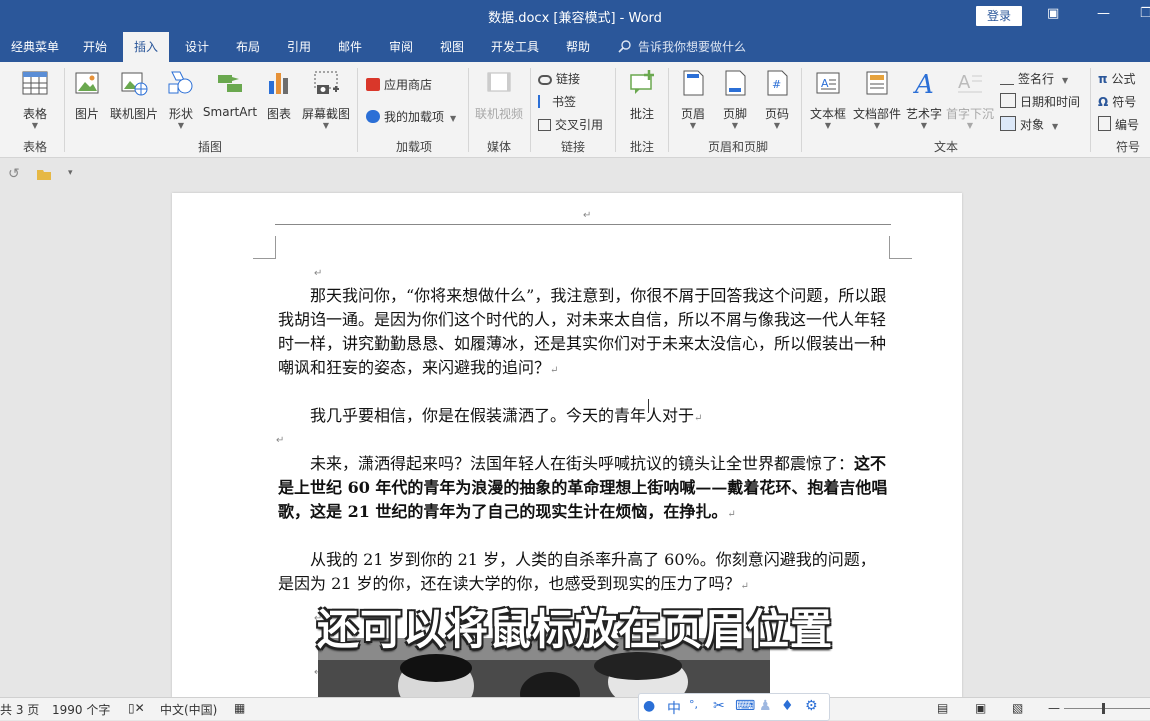 The width and height of the screenshot is (1150, 721). What do you see at coordinates (401, 47) in the screenshot?
I see `tab-review: 审阅` at bounding box center [401, 47].